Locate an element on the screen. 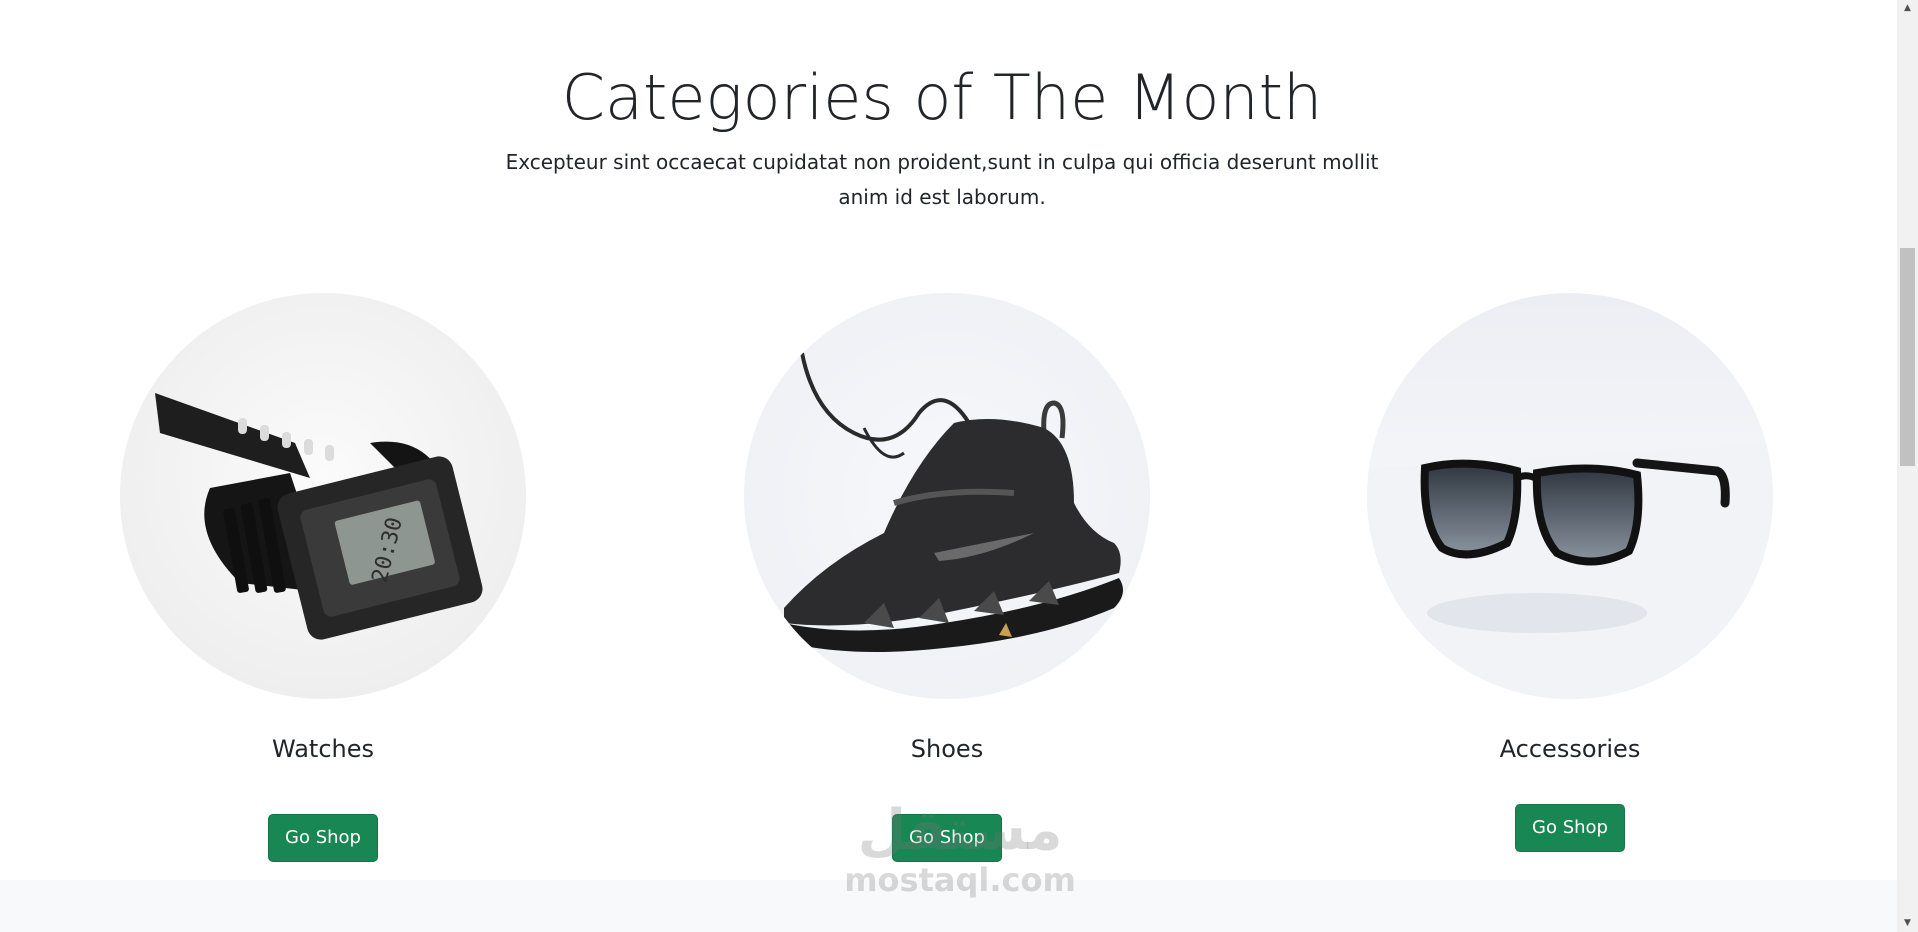  scroll-thumb is located at coordinates (1907, 357).